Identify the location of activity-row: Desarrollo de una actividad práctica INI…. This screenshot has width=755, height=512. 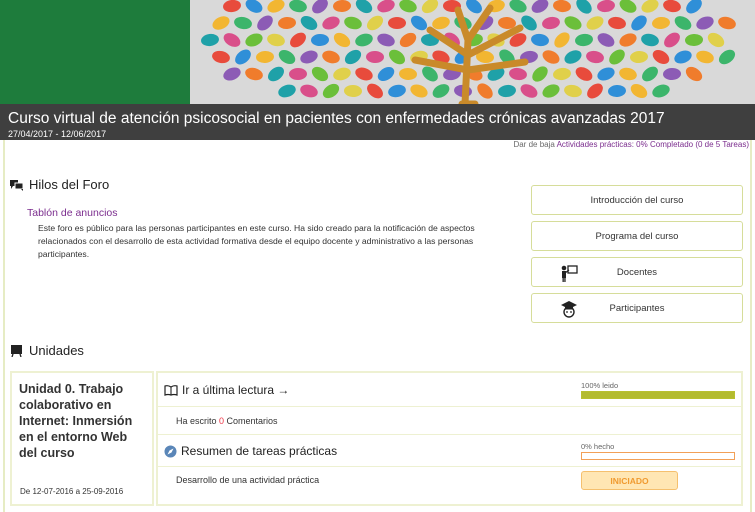
(449, 485).